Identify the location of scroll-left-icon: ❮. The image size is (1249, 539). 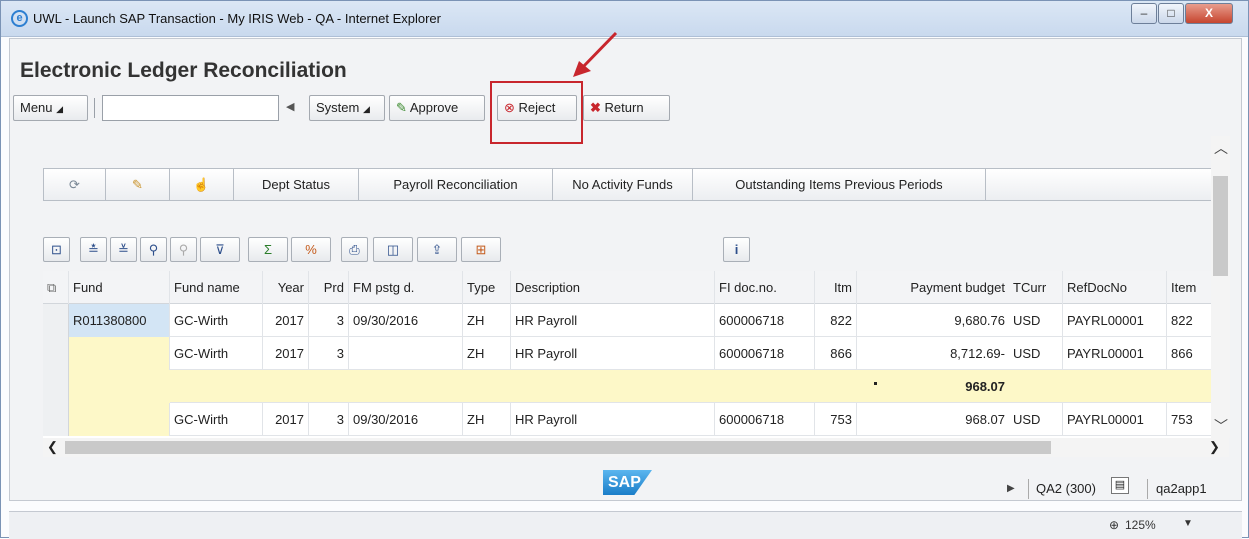
(52, 447).